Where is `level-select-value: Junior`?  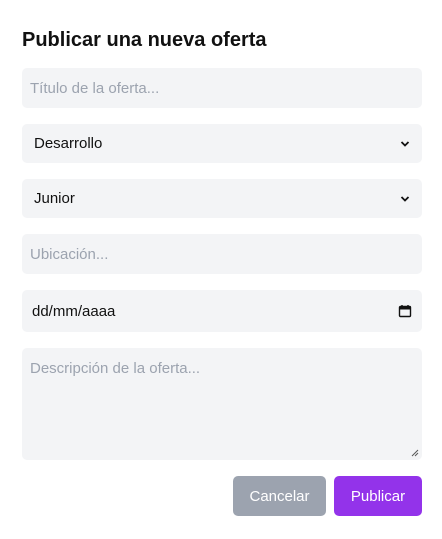
level-select-value: Junior is located at coordinates (54, 198).